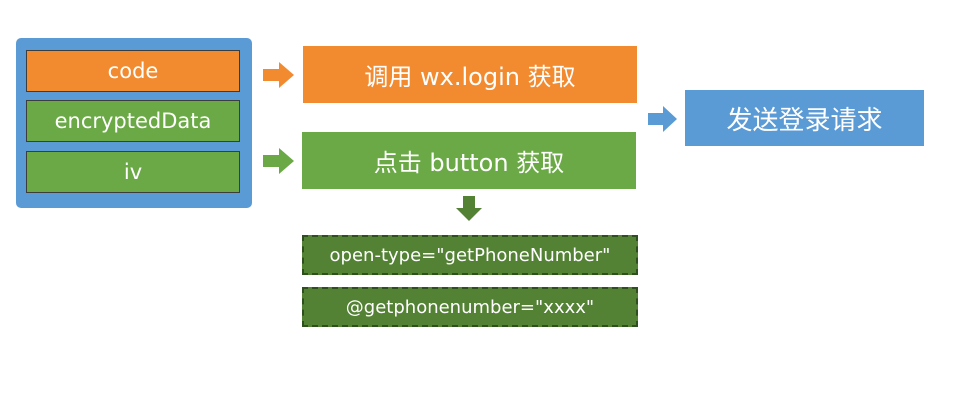  Describe the element at coordinates (133, 172) in the screenshot. I see `param-iv: iv` at that location.